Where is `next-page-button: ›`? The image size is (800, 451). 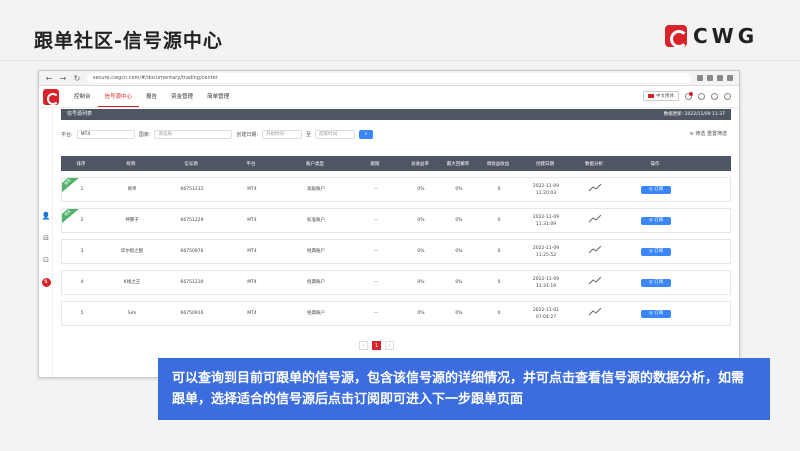
next-page-button: › is located at coordinates (389, 345).